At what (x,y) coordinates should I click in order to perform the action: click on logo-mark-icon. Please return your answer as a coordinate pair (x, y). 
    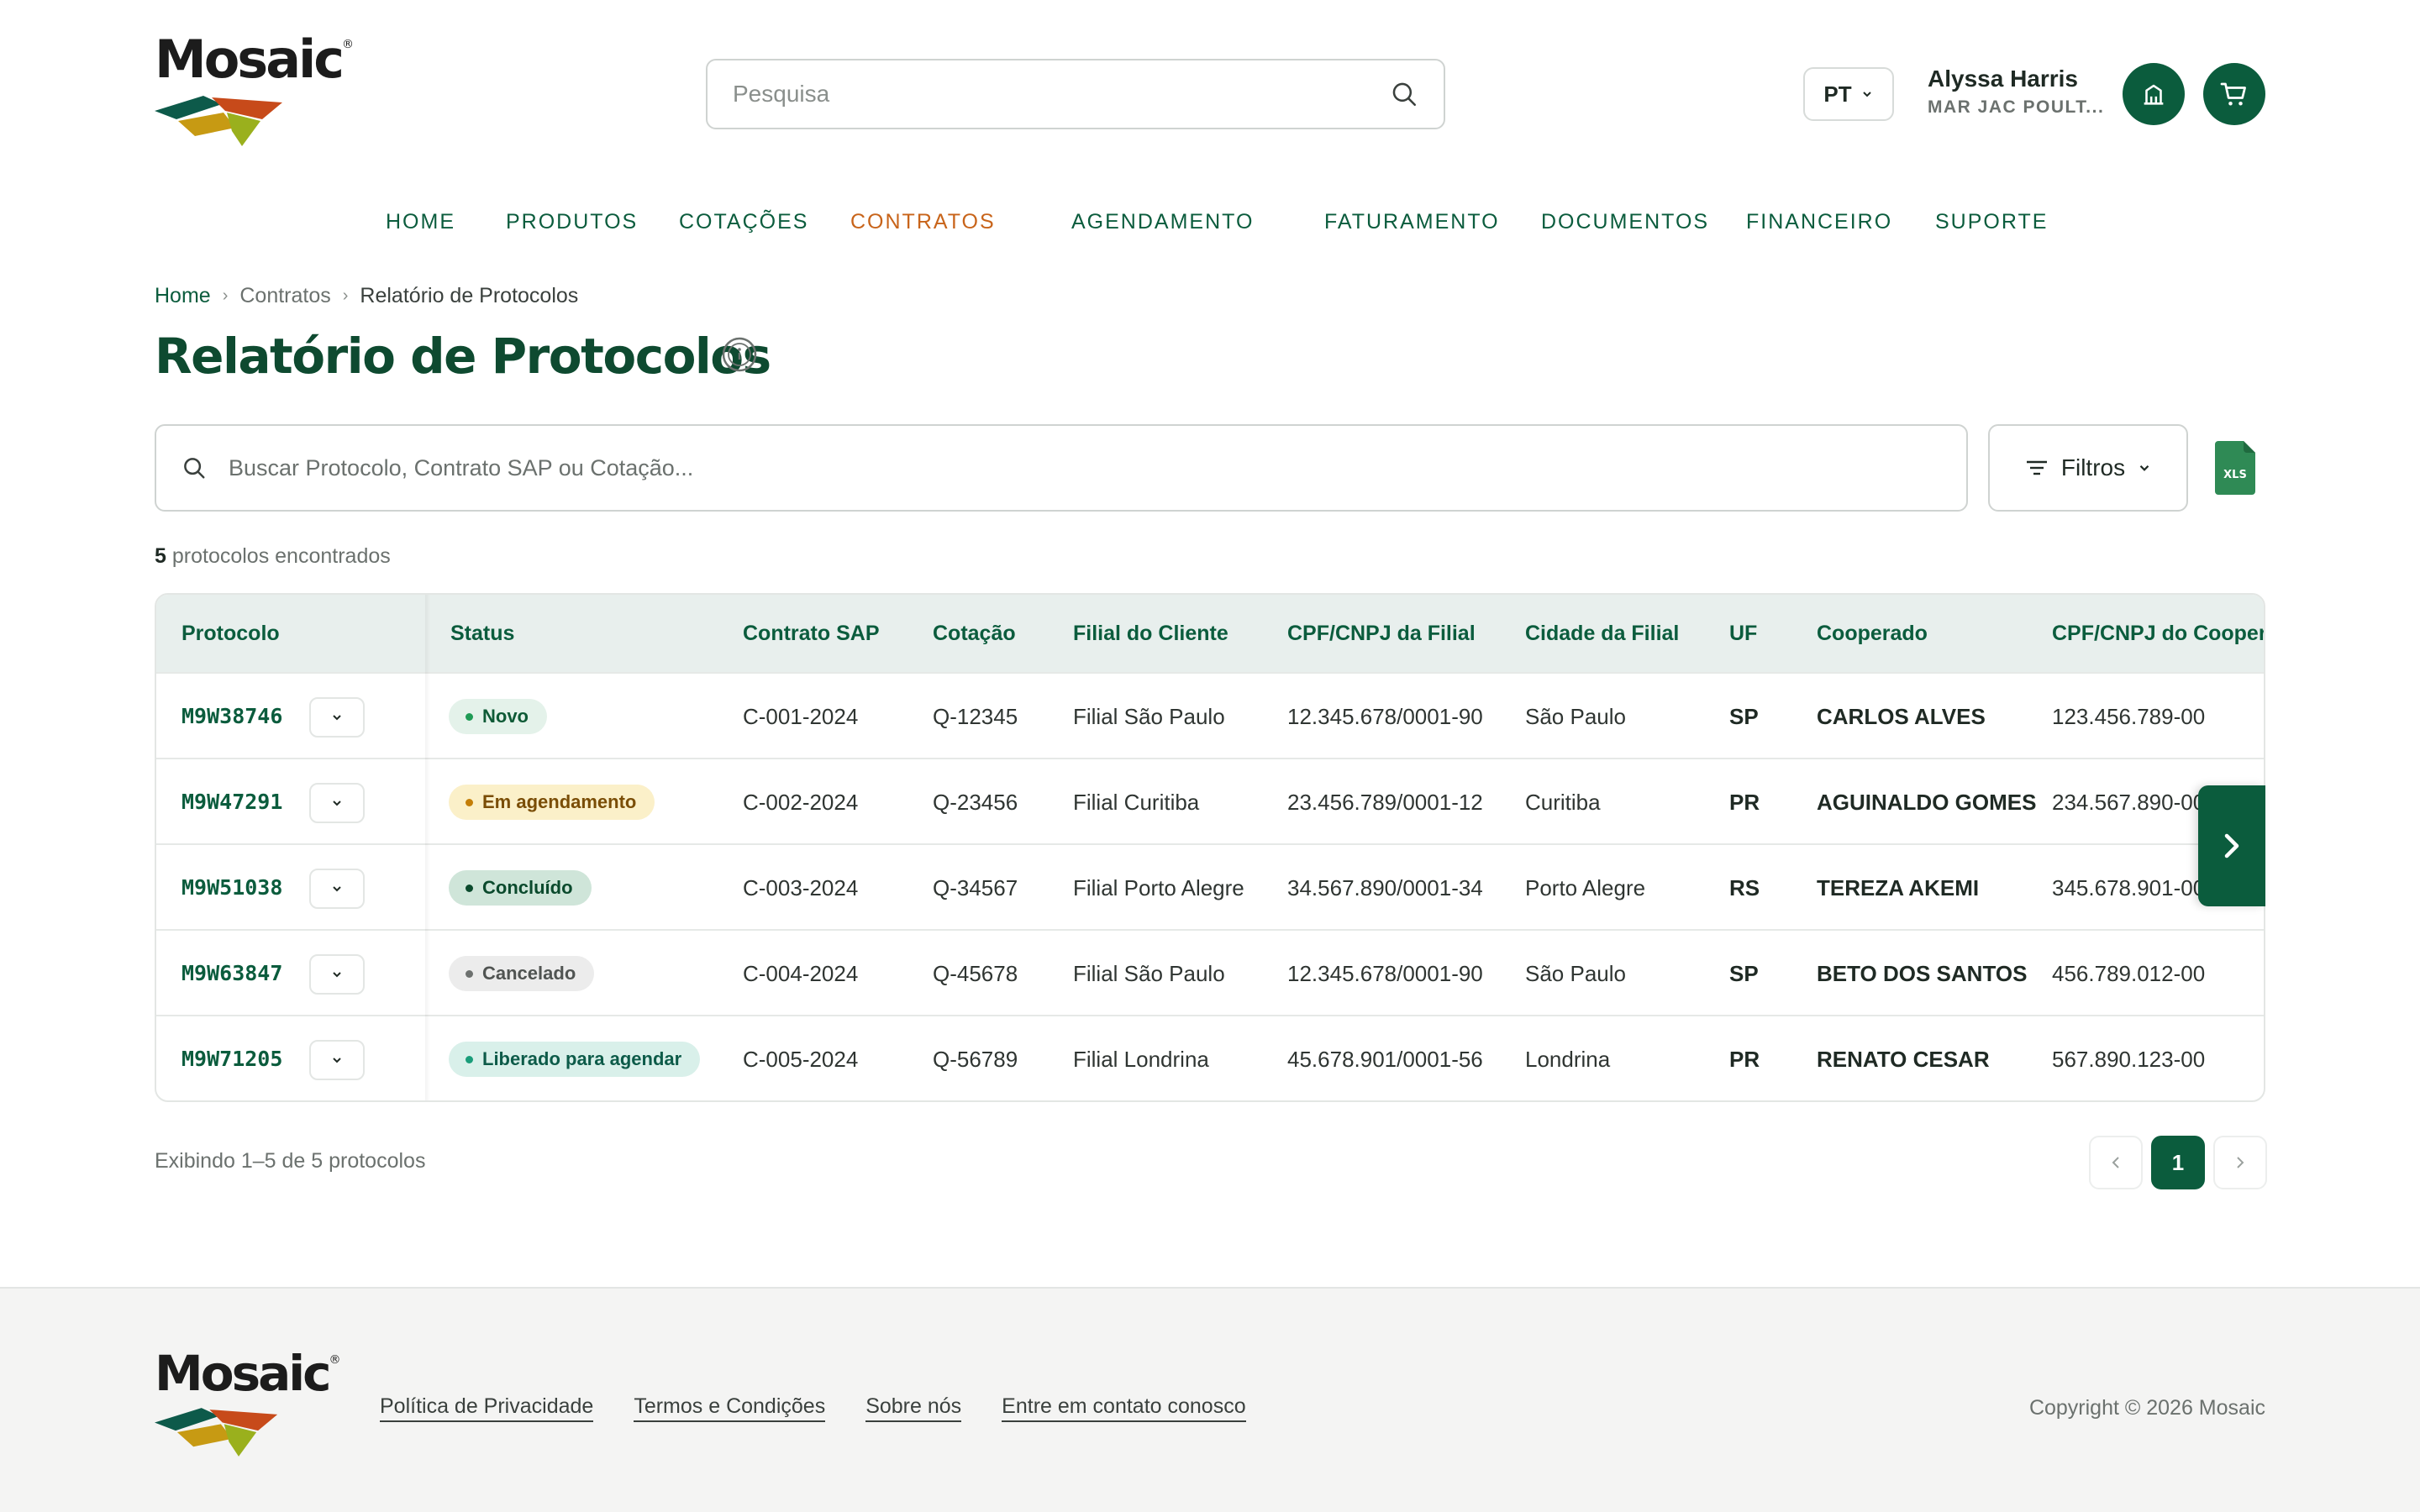
    Looking at the image, I should click on (218, 121).